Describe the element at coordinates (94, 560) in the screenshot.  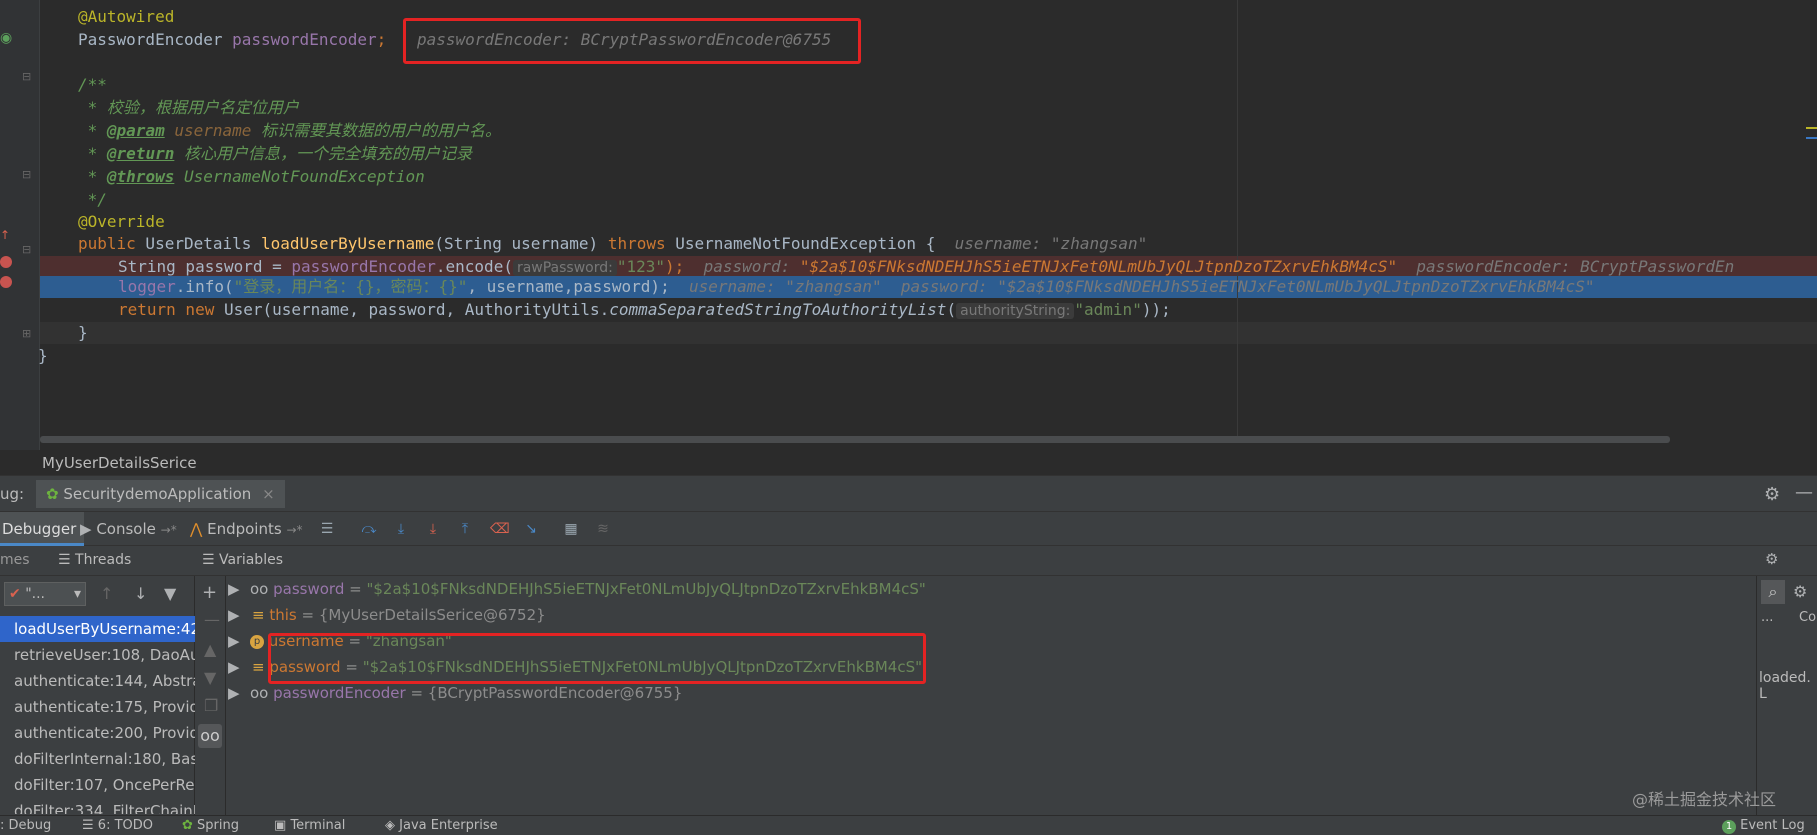
I see `threads-header: ☰ Threads` at that location.